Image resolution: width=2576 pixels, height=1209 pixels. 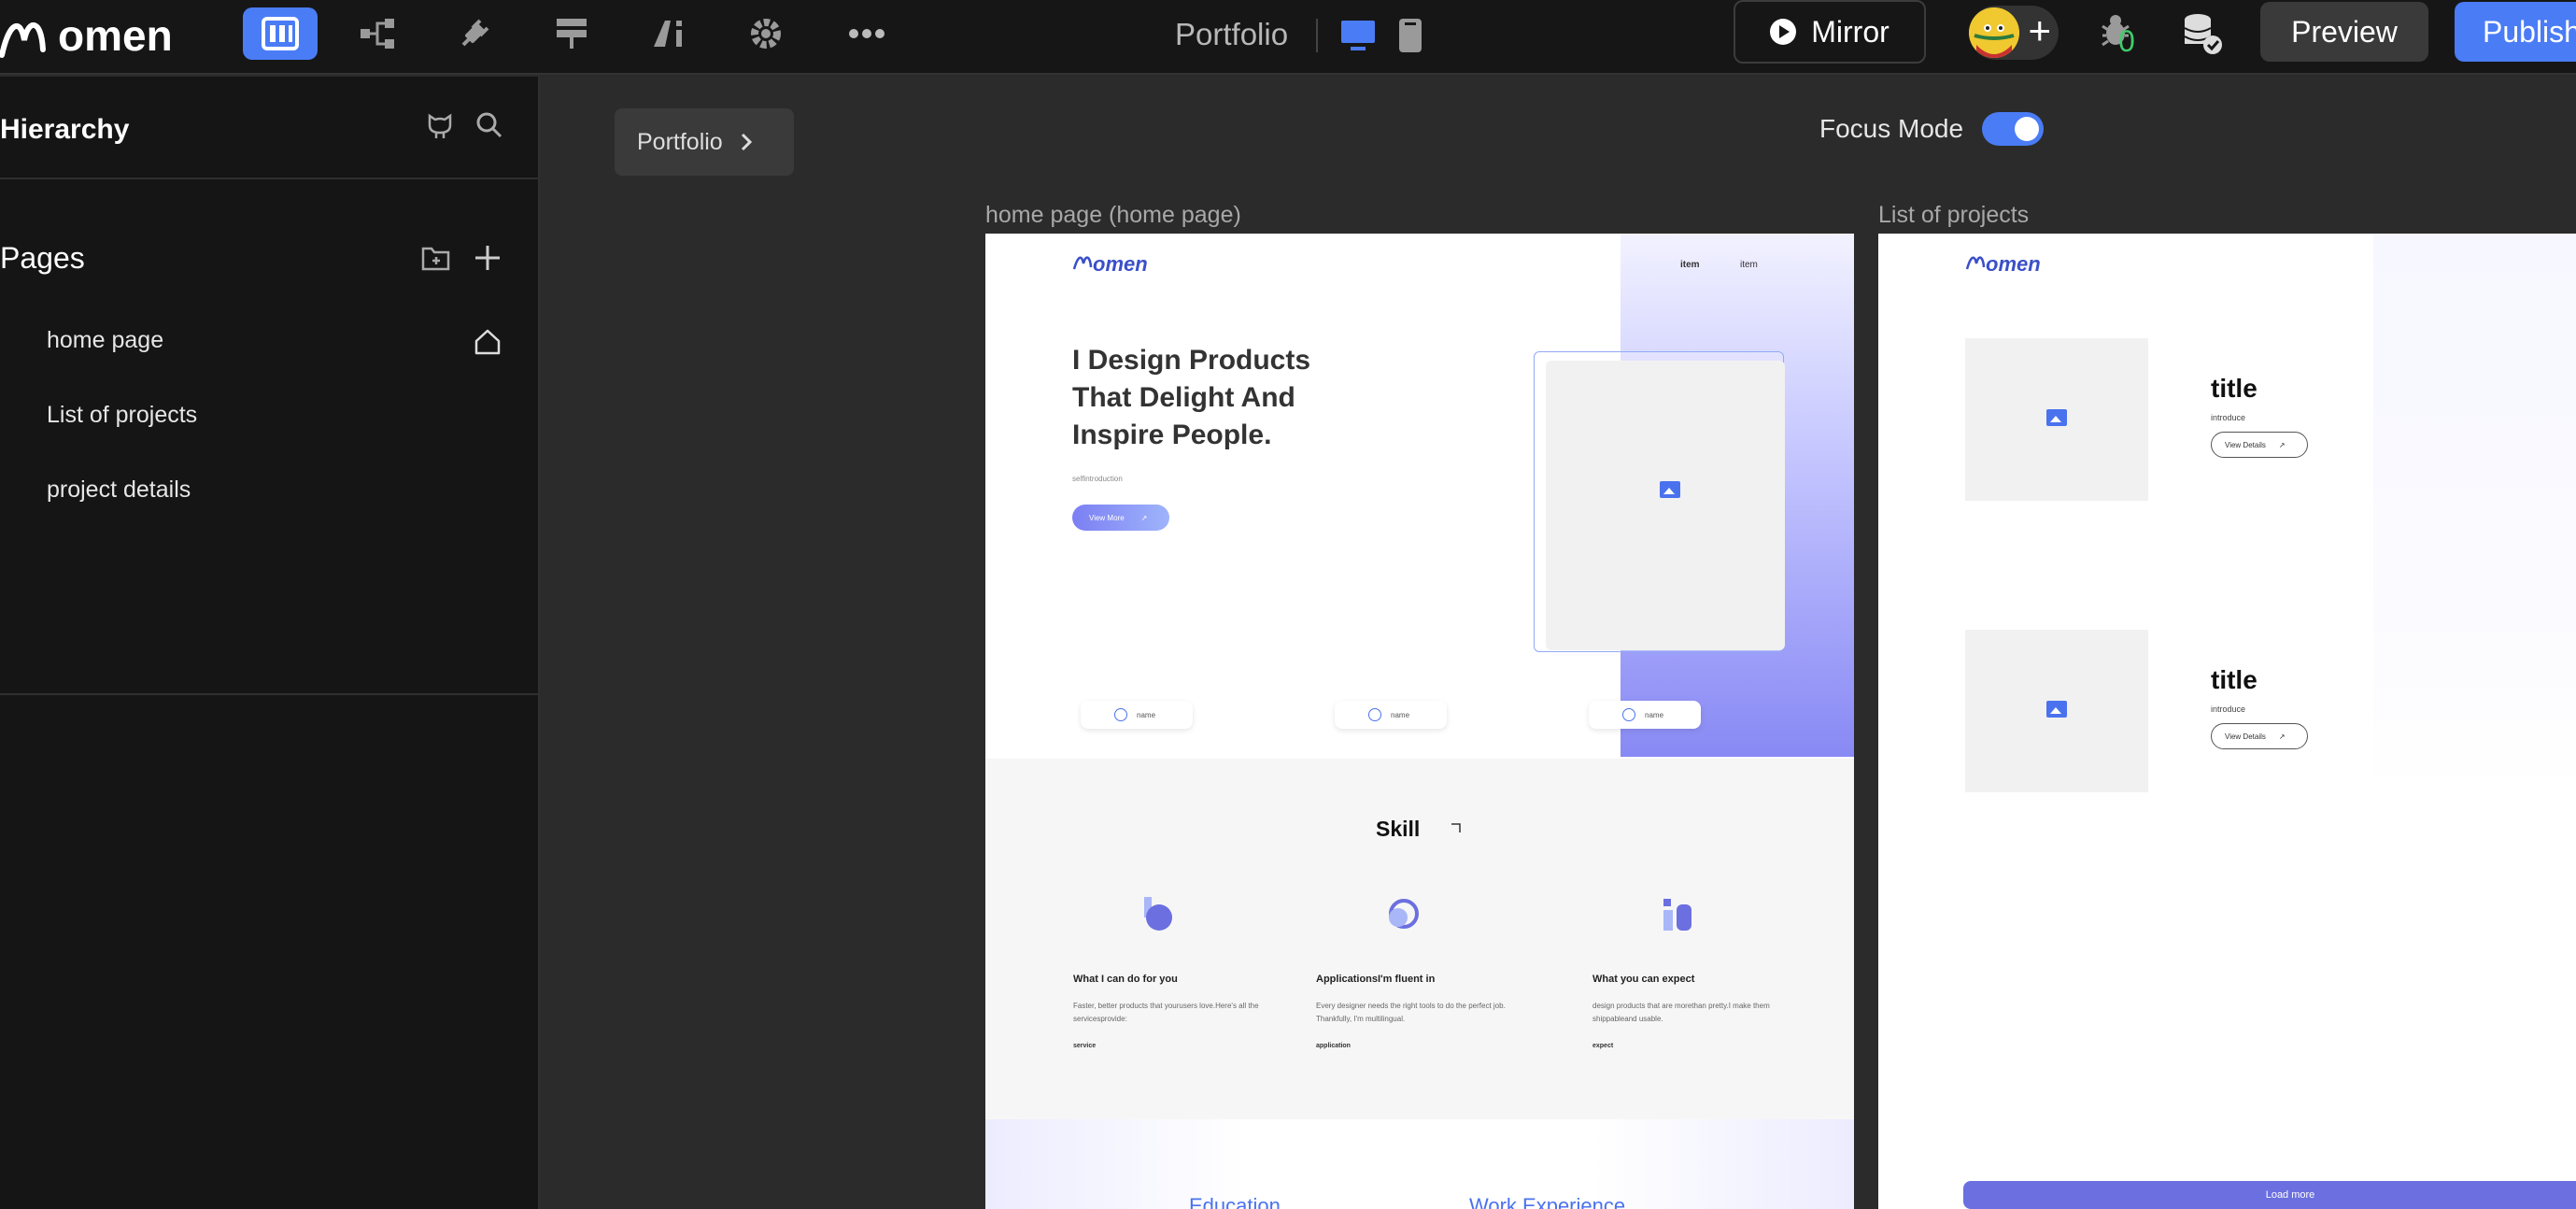 What do you see at coordinates (487, 342) in the screenshot?
I see `home-icon` at bounding box center [487, 342].